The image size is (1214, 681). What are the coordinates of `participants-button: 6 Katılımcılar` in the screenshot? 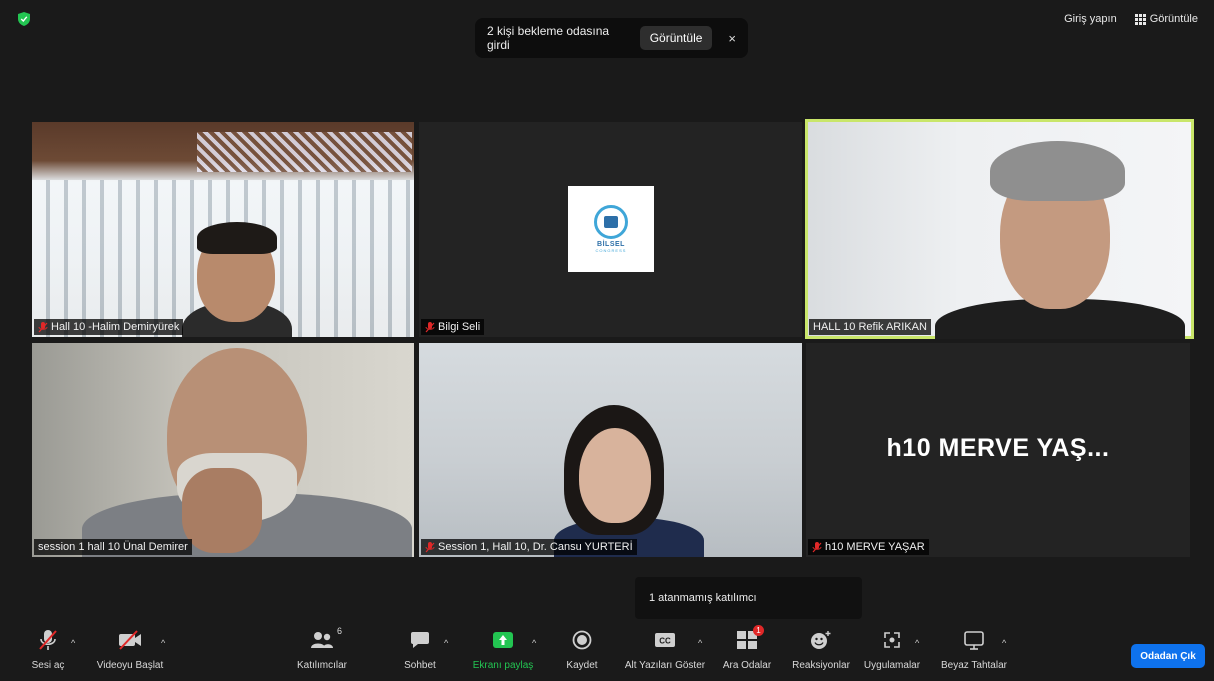 It's located at (322, 648).